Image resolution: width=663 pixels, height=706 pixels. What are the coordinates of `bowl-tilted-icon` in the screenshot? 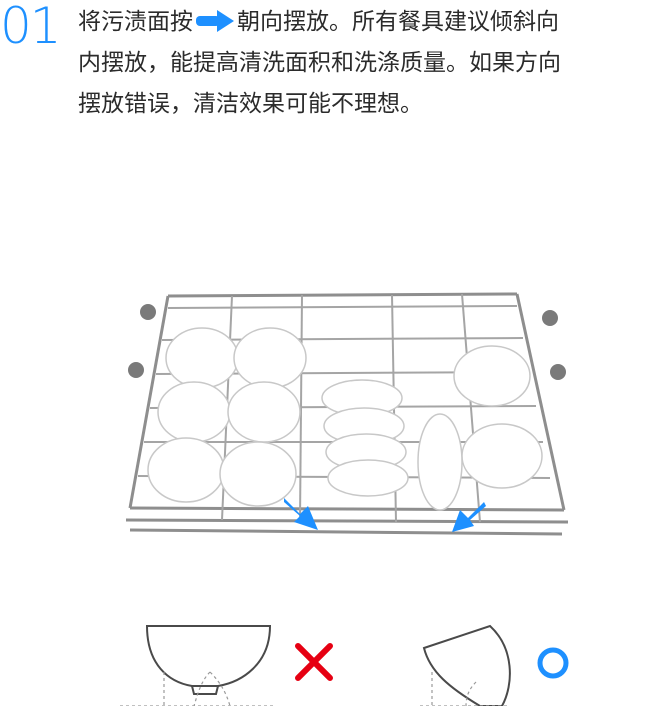 It's located at (466, 665).